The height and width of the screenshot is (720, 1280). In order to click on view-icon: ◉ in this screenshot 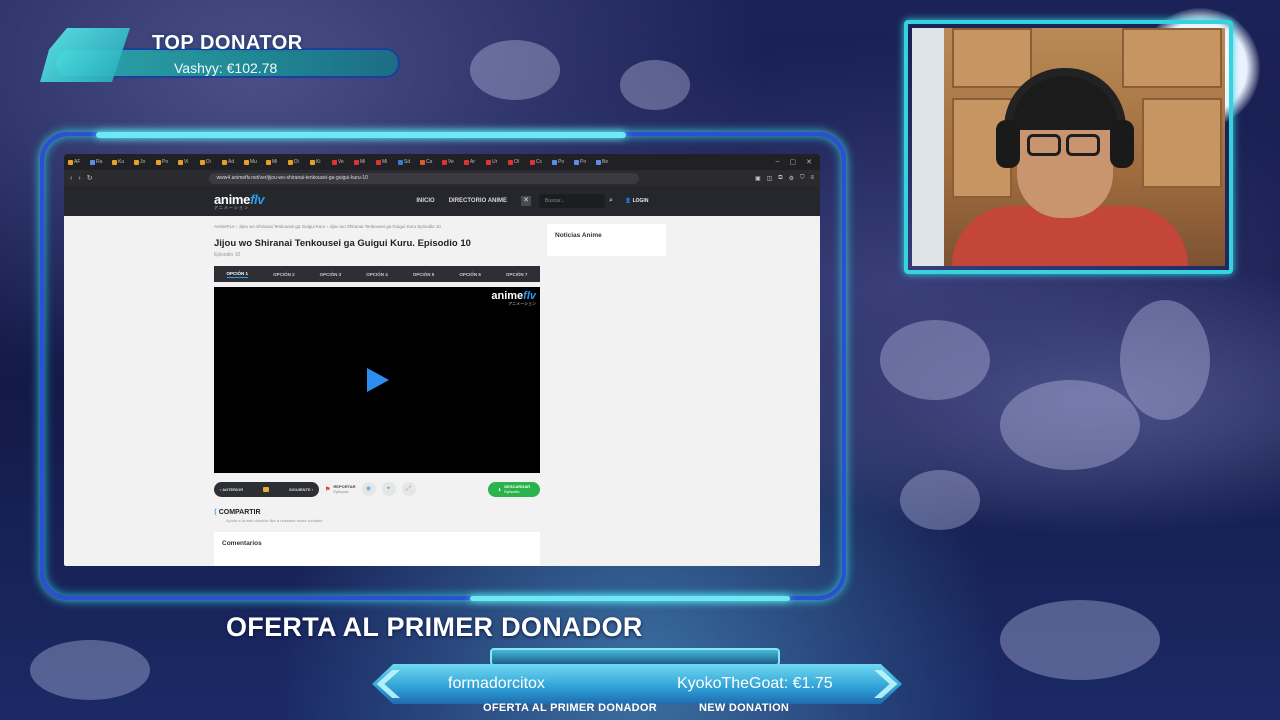, I will do `click(368, 489)`.